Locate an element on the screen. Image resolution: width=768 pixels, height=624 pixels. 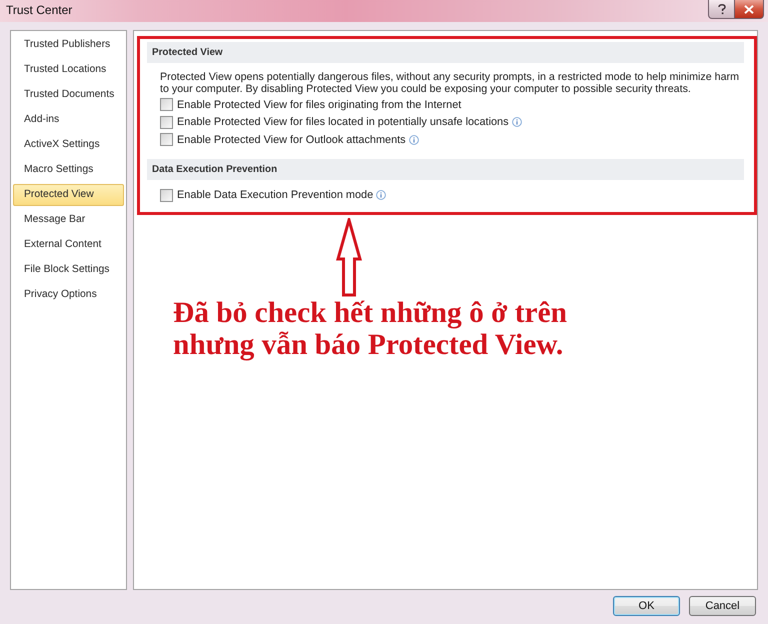
up-arrow-icon is located at coordinates (349, 257).